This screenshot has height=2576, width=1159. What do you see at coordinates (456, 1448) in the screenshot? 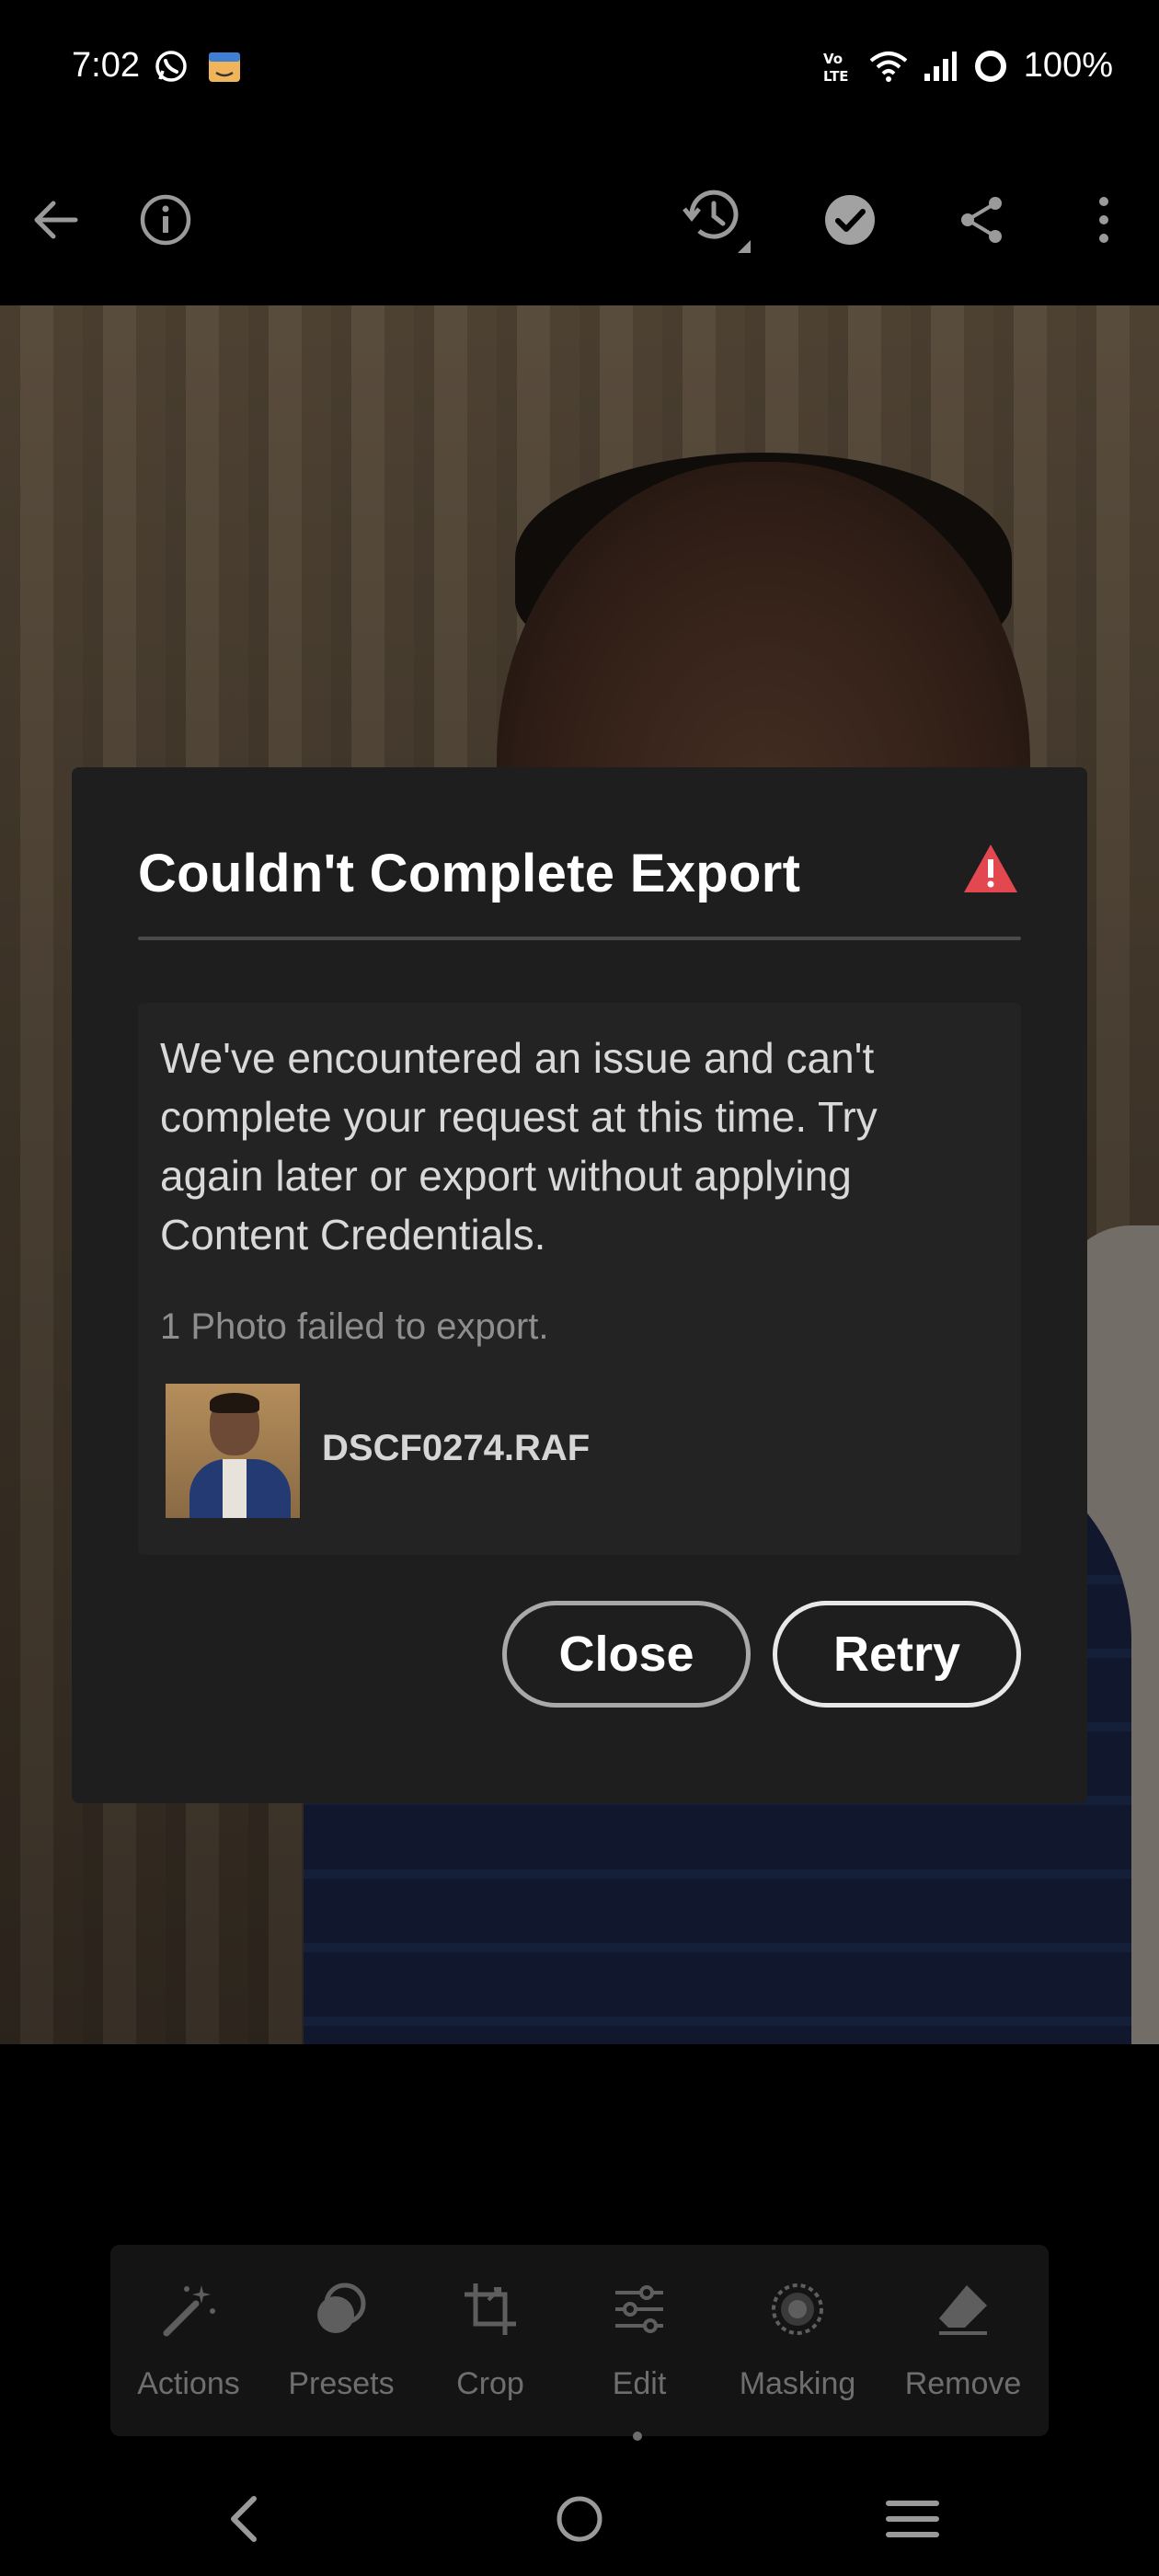
I see `file-name: DSCF0274.RAF` at bounding box center [456, 1448].